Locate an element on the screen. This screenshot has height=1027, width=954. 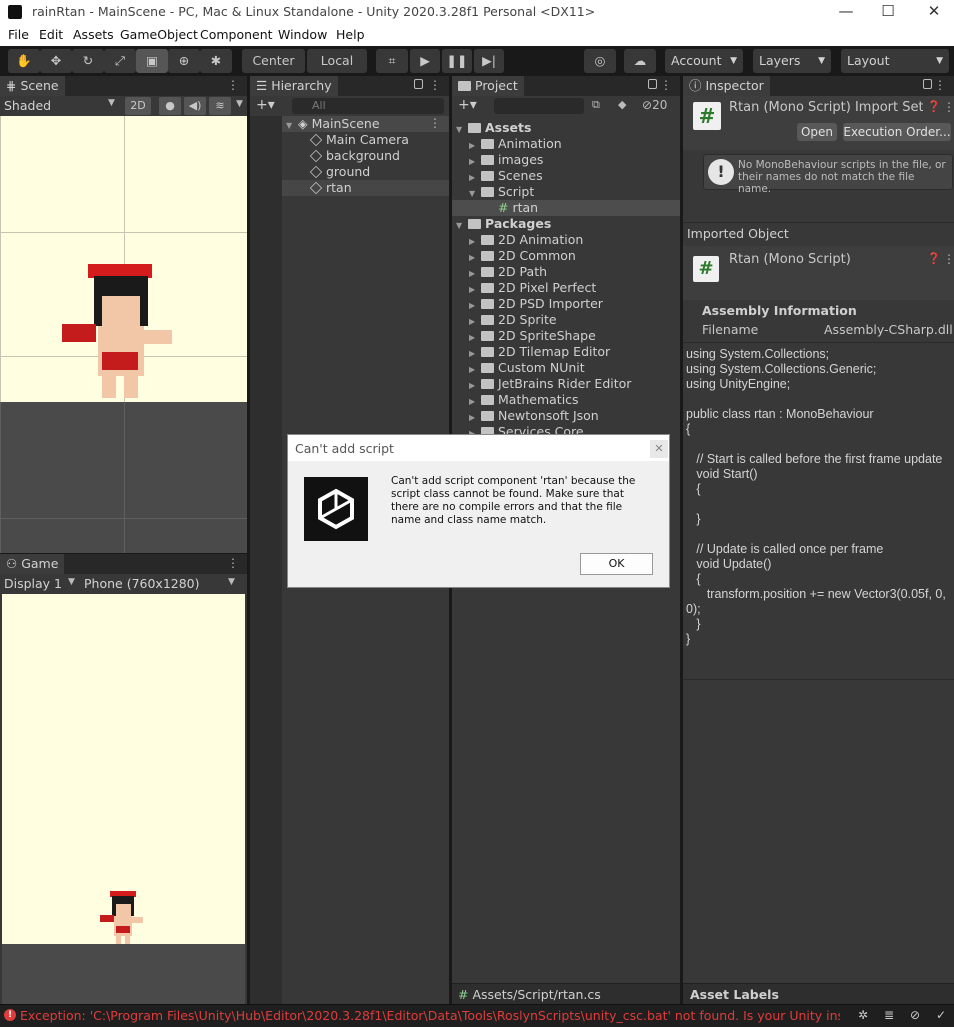
list-item: ▶ Animation is located at coordinates (515, 144).